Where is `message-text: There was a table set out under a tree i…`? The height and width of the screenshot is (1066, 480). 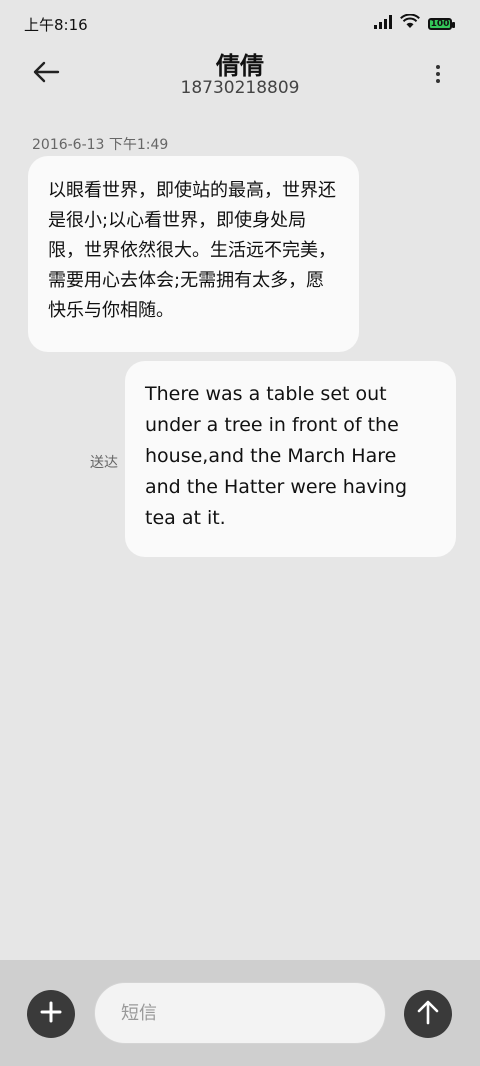
message-text: There was a table set out under a tree i… is located at coordinates (276, 456).